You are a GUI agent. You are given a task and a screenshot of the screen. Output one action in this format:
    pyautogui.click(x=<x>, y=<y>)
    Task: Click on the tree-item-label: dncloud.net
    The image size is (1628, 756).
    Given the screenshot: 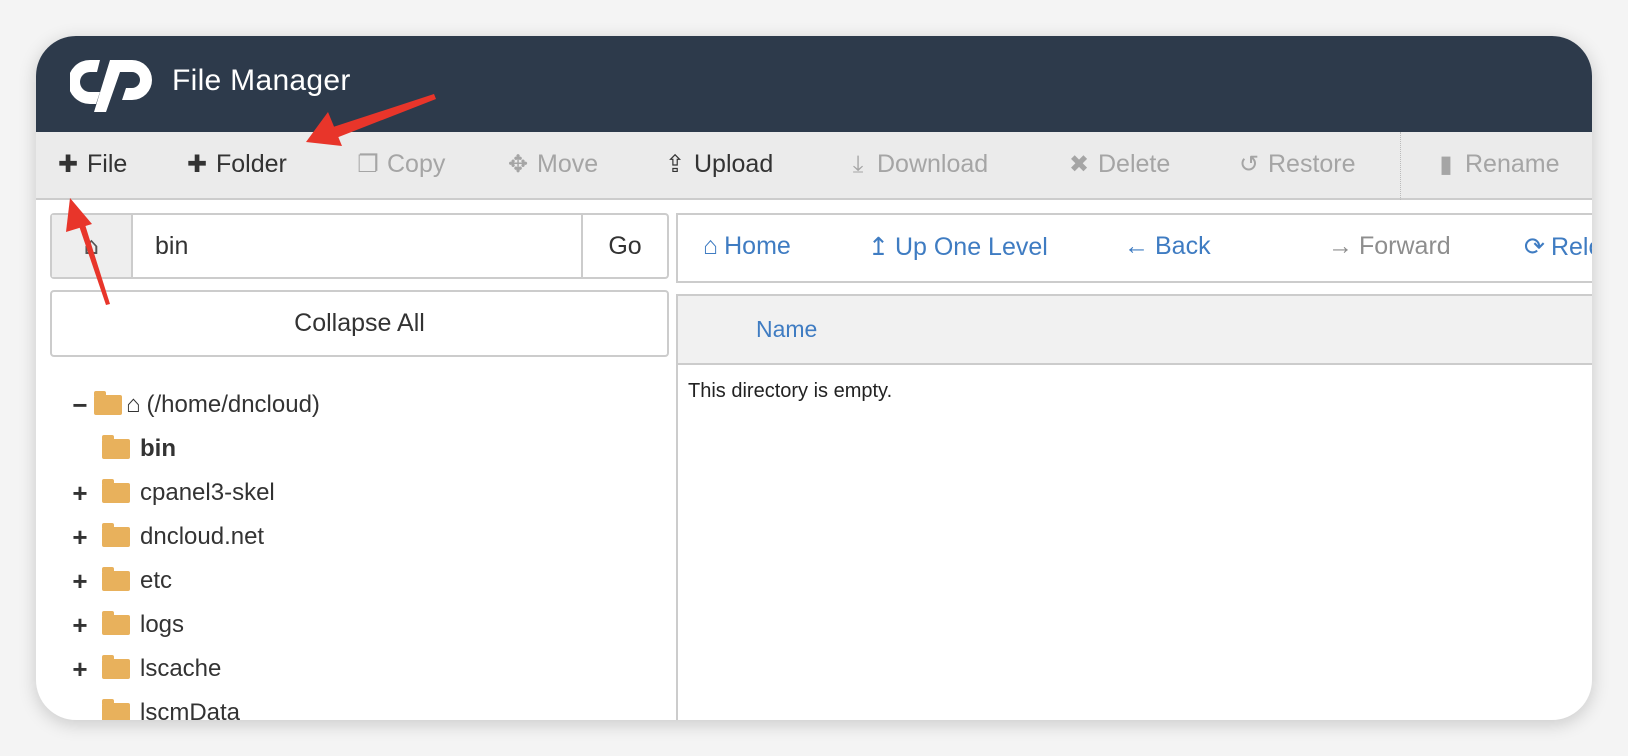 What is the action you would take?
    pyautogui.click(x=202, y=536)
    